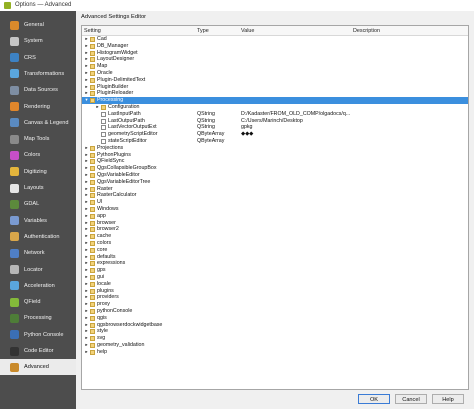  What do you see at coordinates (275, 345) in the screenshot?
I see `tree-row-group: ▸ geometry_validation` at bounding box center [275, 345].